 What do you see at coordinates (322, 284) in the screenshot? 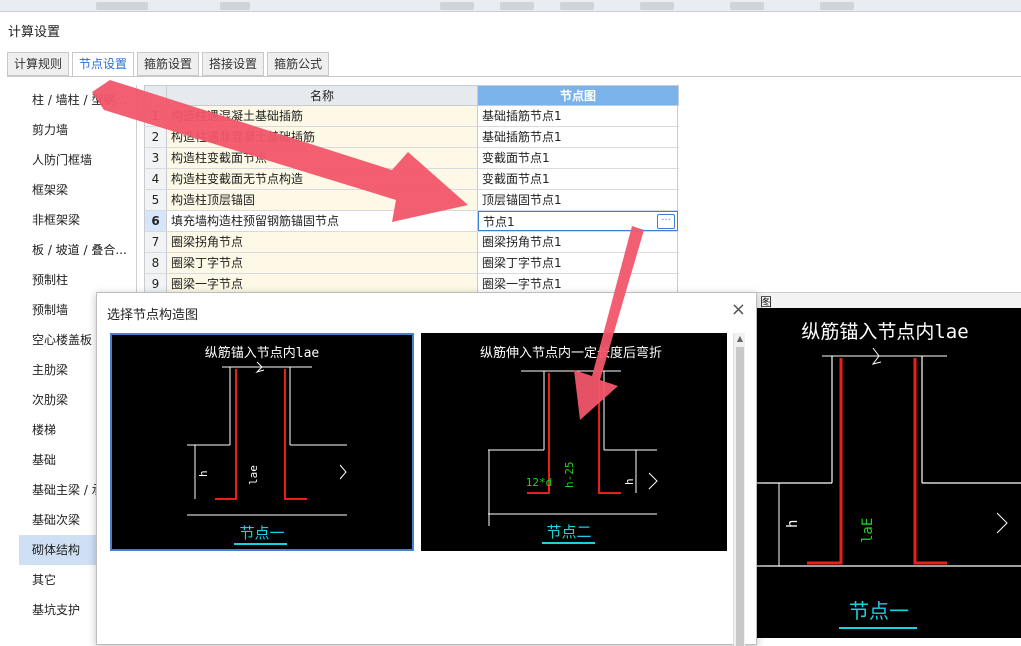
I see `row-name-cell: 圈梁一字节点` at bounding box center [322, 284].